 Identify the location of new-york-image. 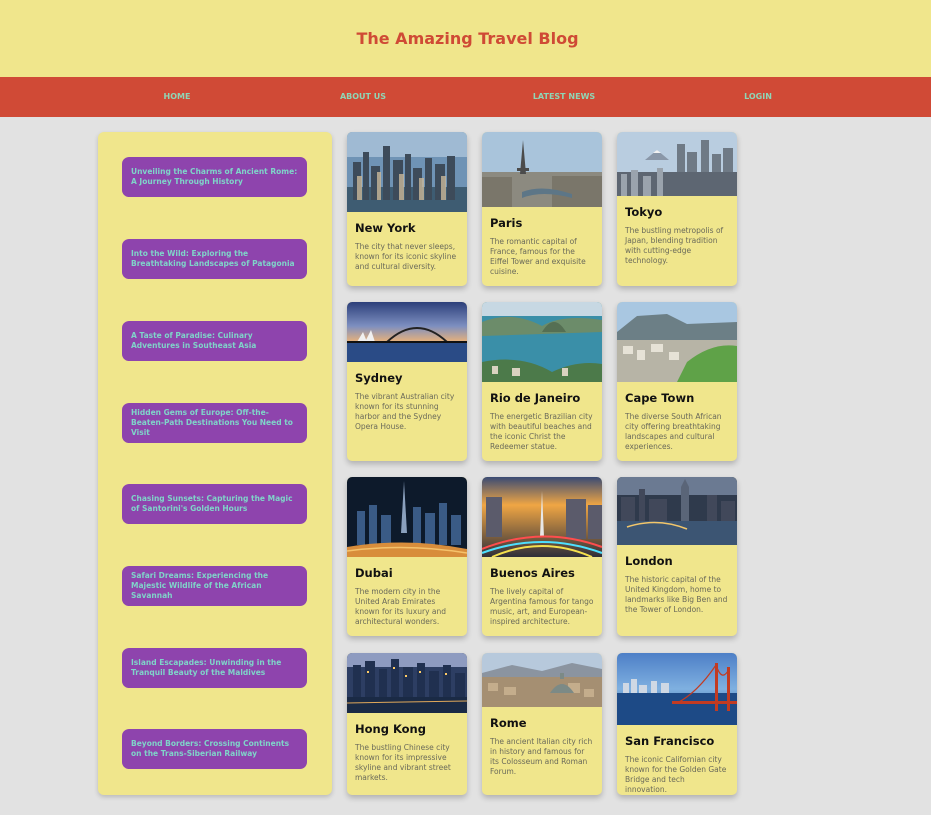
(407, 172).